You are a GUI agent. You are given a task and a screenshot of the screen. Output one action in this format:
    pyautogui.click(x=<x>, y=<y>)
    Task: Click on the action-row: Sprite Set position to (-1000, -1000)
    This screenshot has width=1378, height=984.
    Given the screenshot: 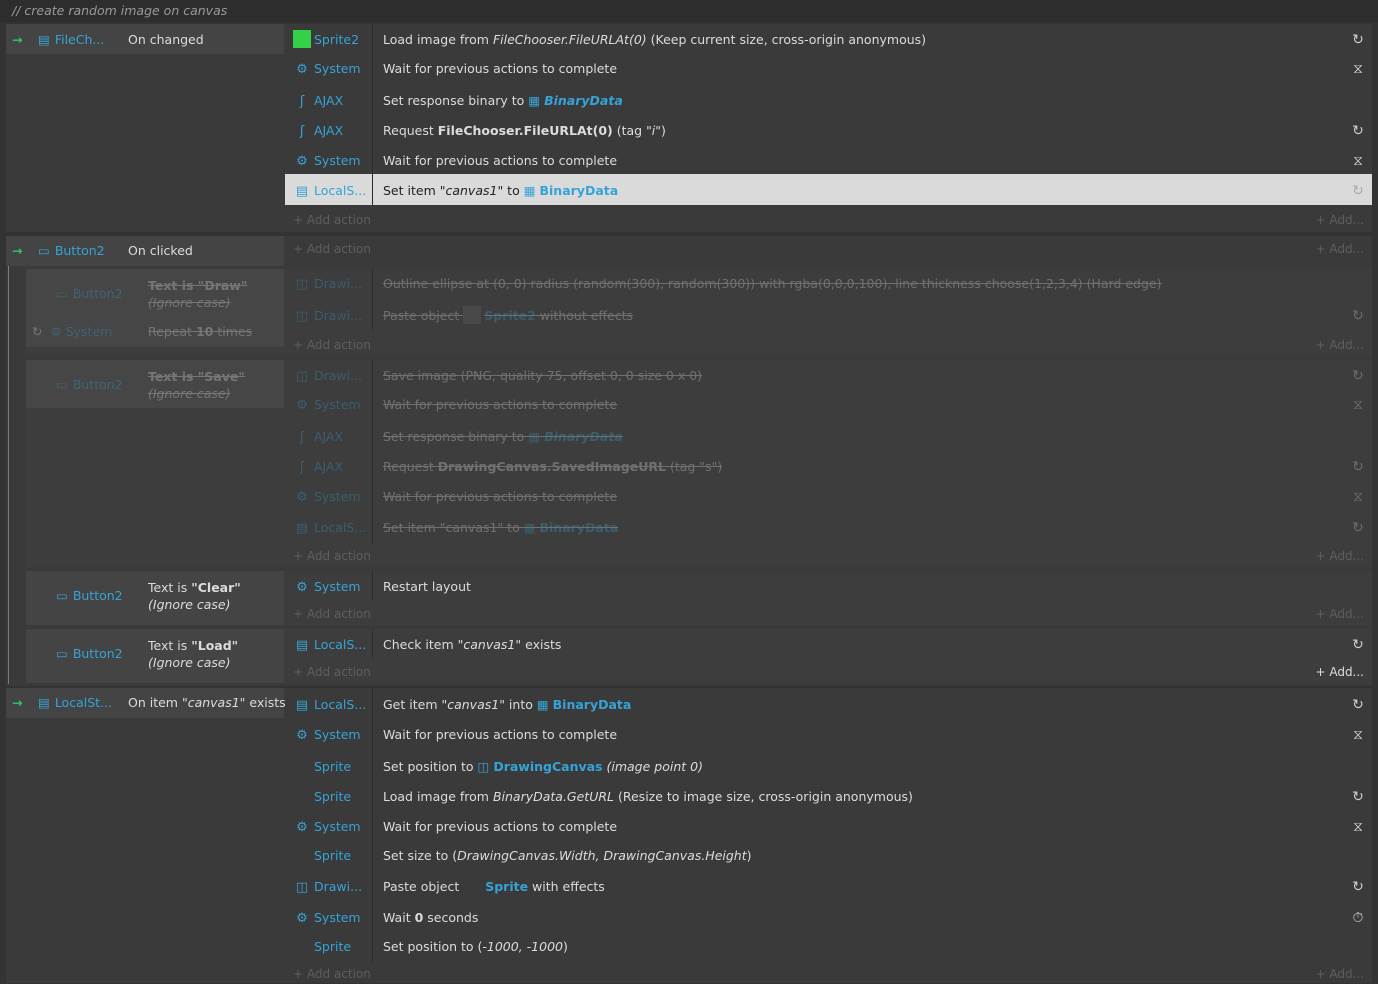 What is the action you would take?
    pyautogui.click(x=828, y=947)
    